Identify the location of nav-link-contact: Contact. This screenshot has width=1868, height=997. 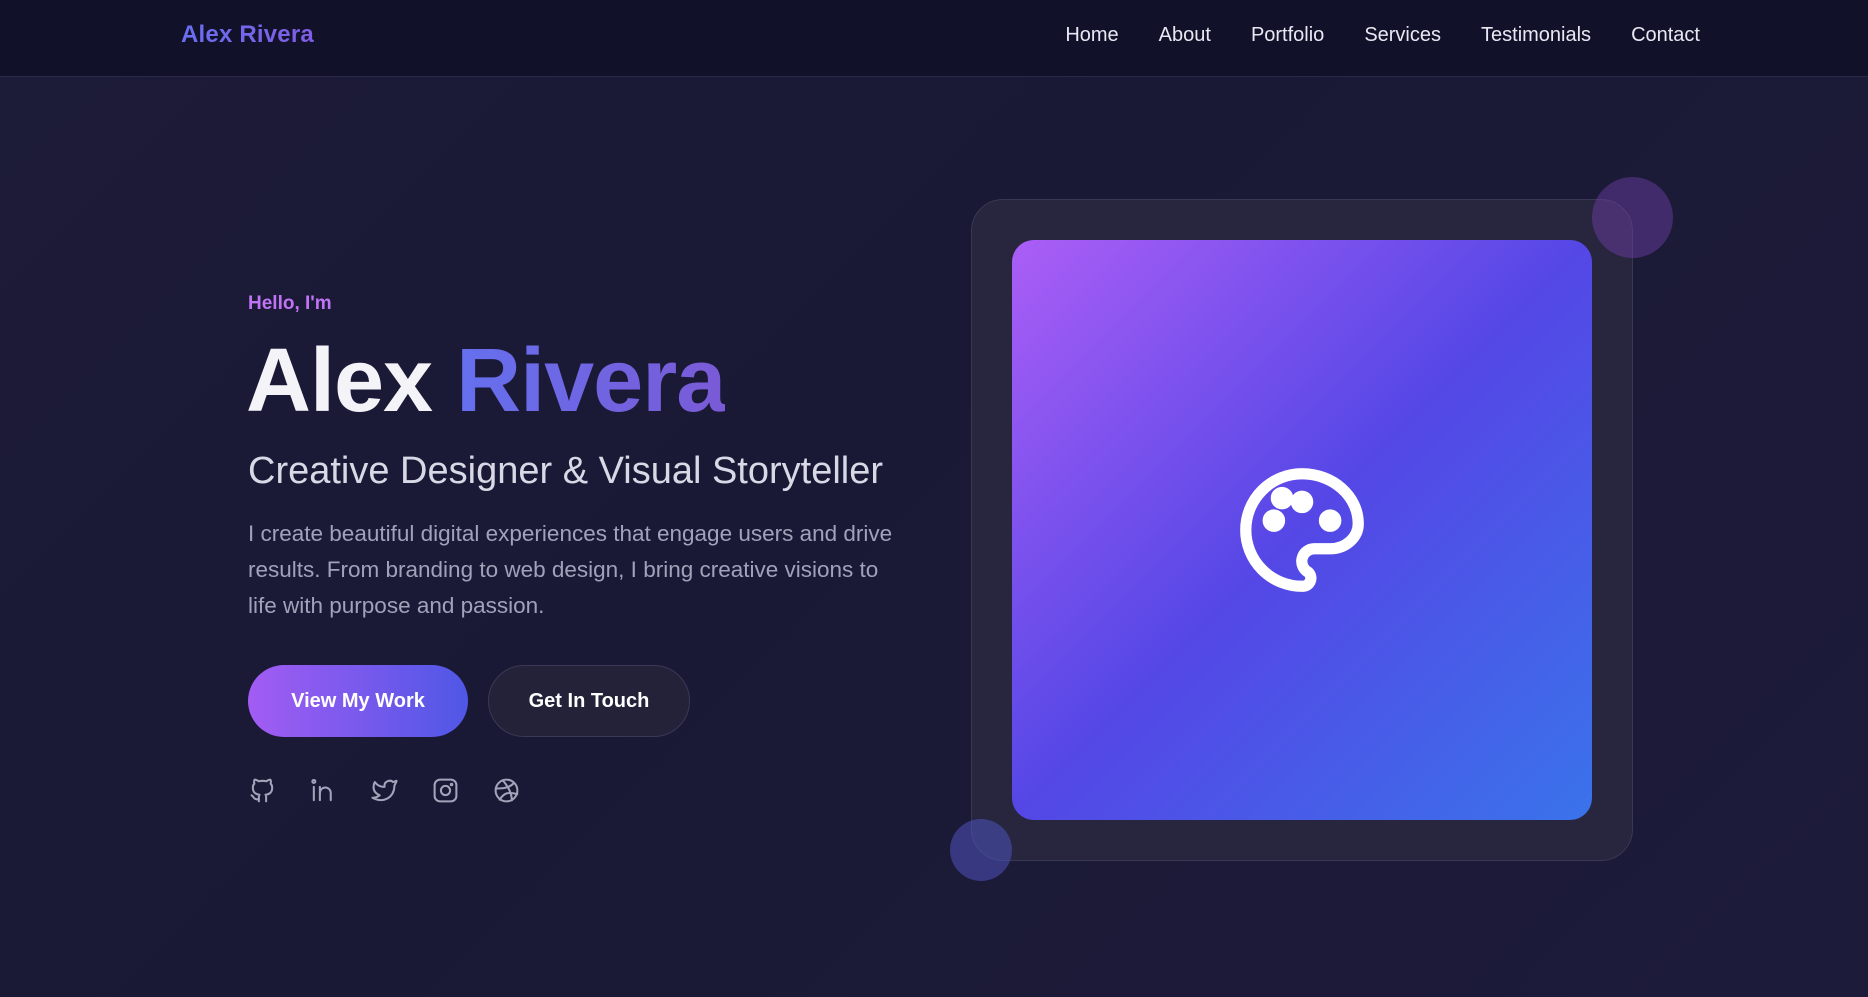
(1665, 35).